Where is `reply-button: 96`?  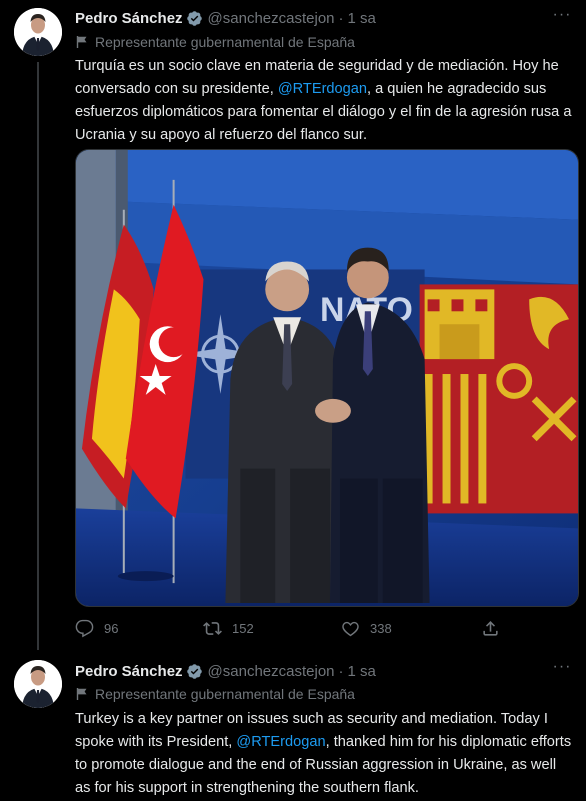 reply-button: 96 is located at coordinates (96, 628).